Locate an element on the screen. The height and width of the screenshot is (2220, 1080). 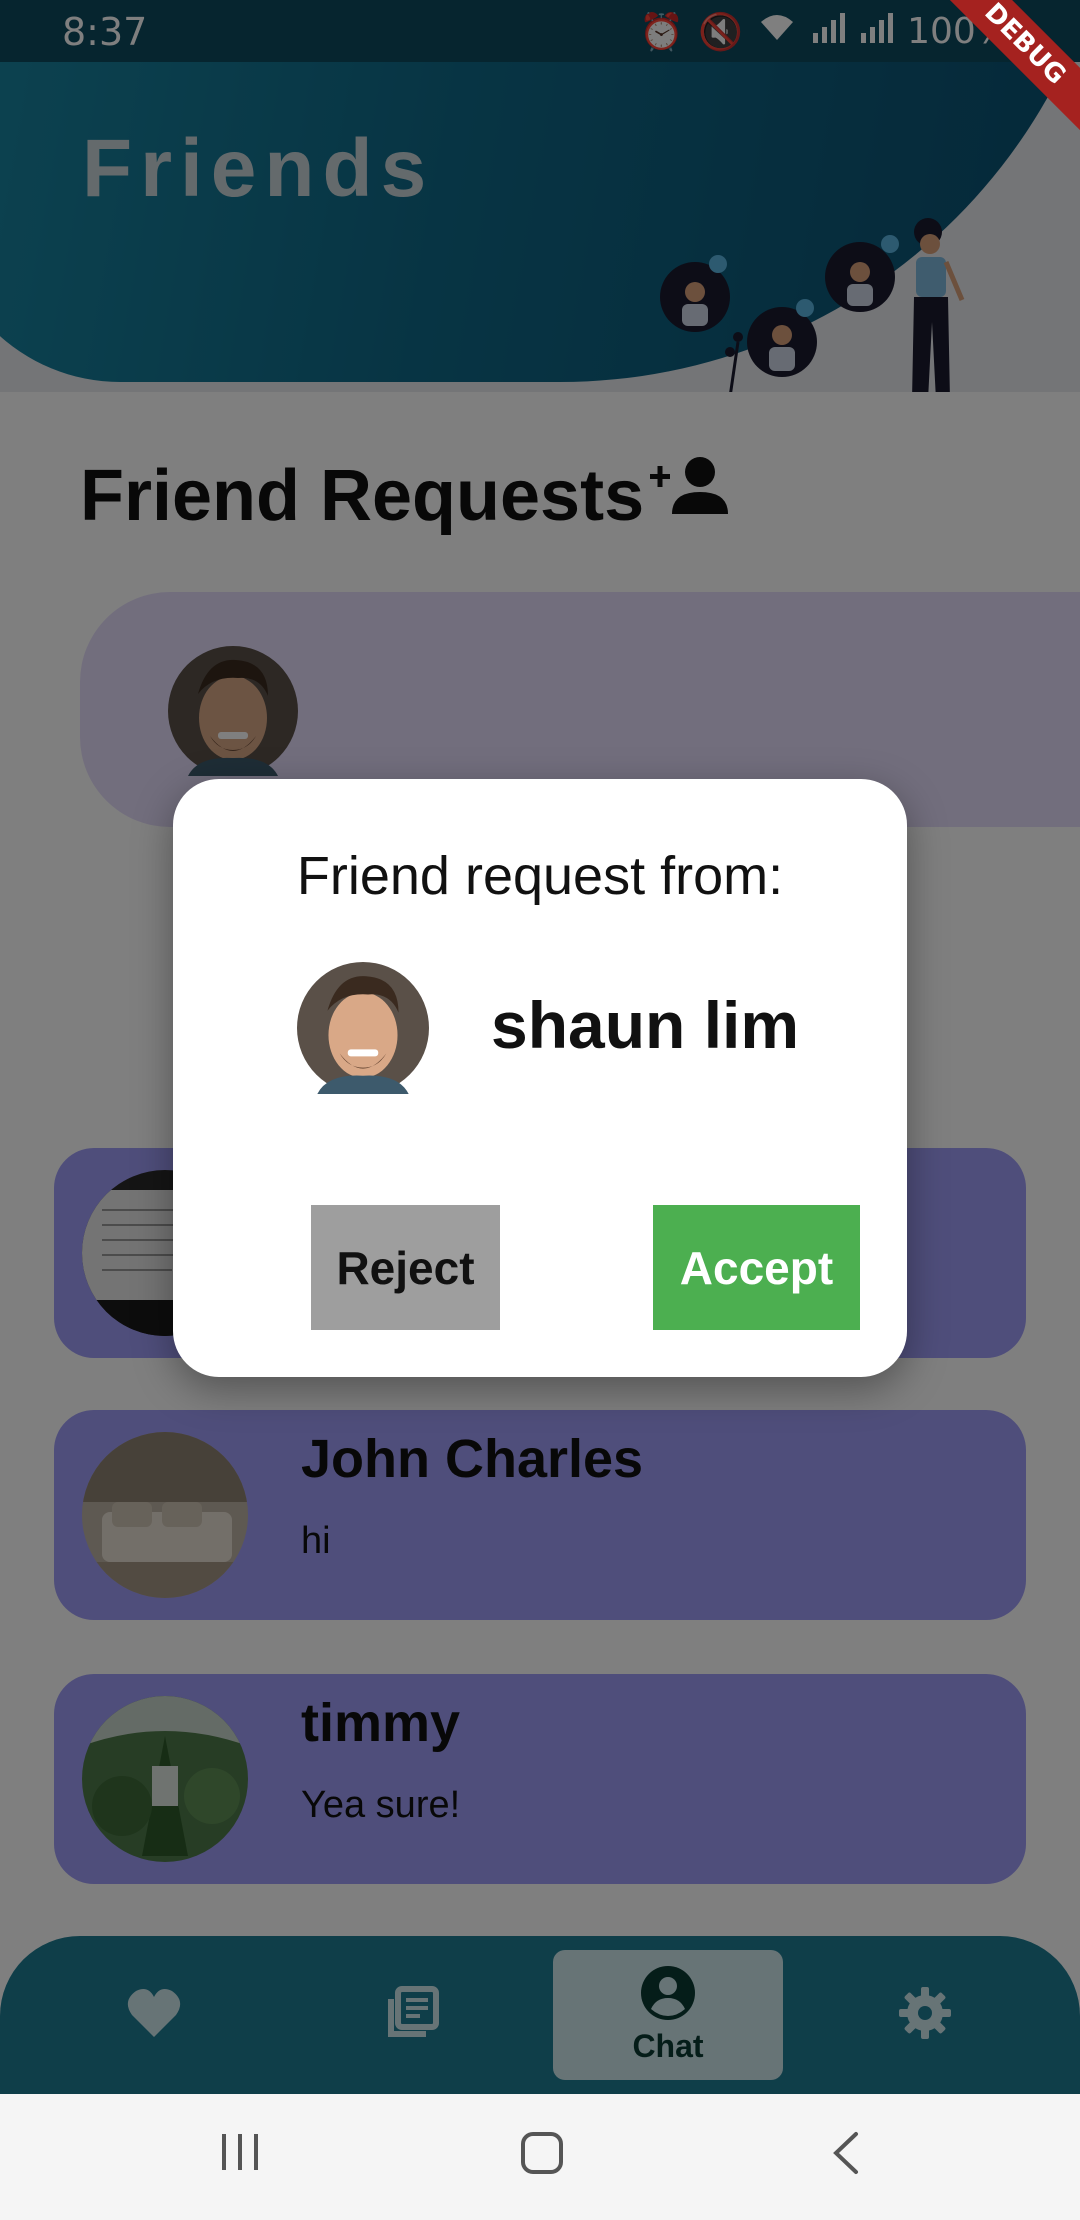
dialog-avatar is located at coordinates (363, 1028).